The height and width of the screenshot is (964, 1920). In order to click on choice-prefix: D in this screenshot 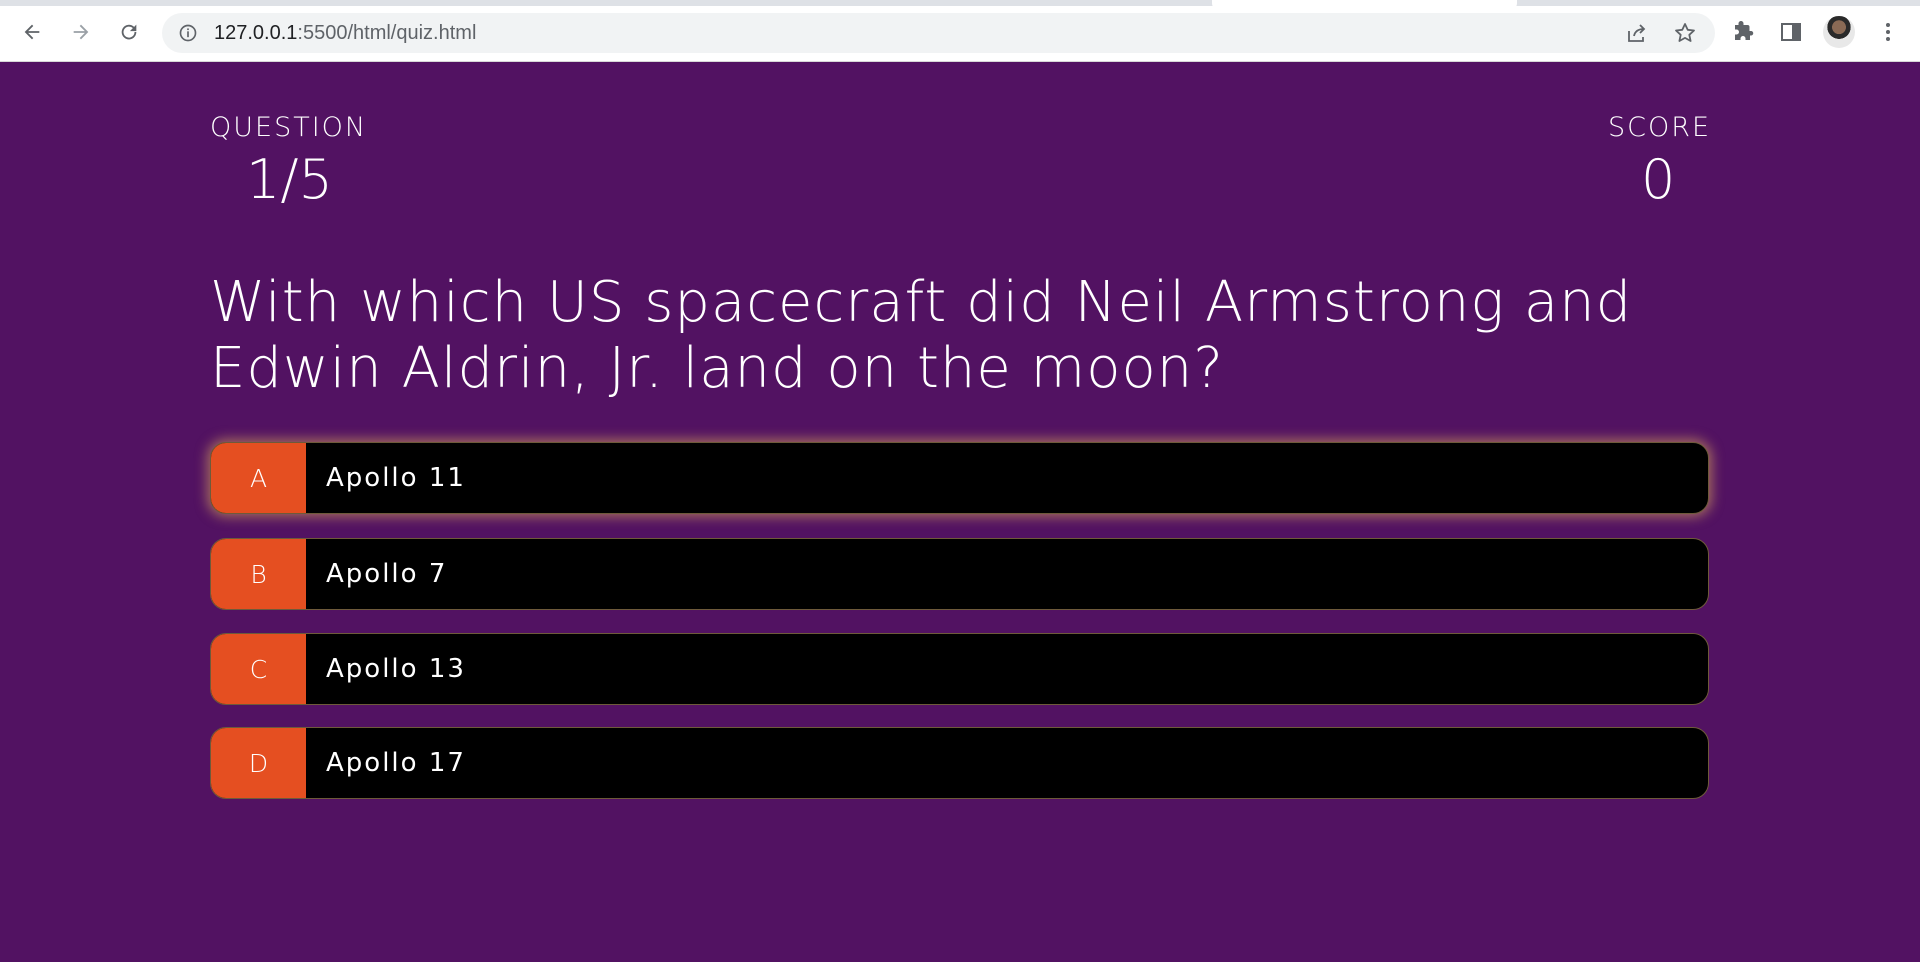, I will do `click(258, 763)`.